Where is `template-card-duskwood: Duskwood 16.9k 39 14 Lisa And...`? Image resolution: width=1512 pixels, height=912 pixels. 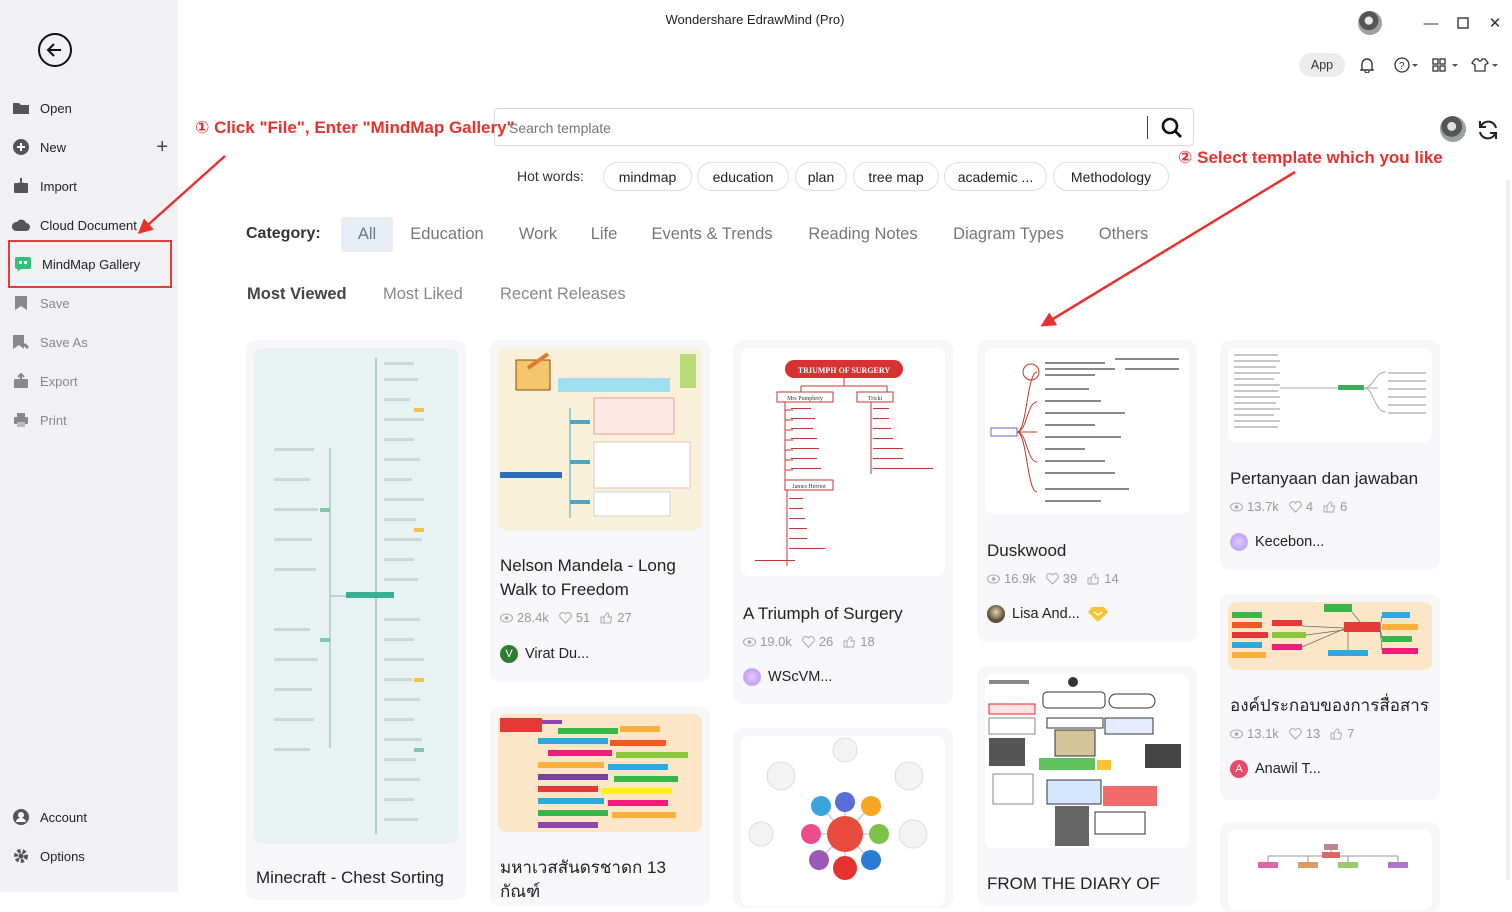
template-card-duskwood: Duskwood 16.9k 39 14 Lisa And... is located at coordinates (1087, 491).